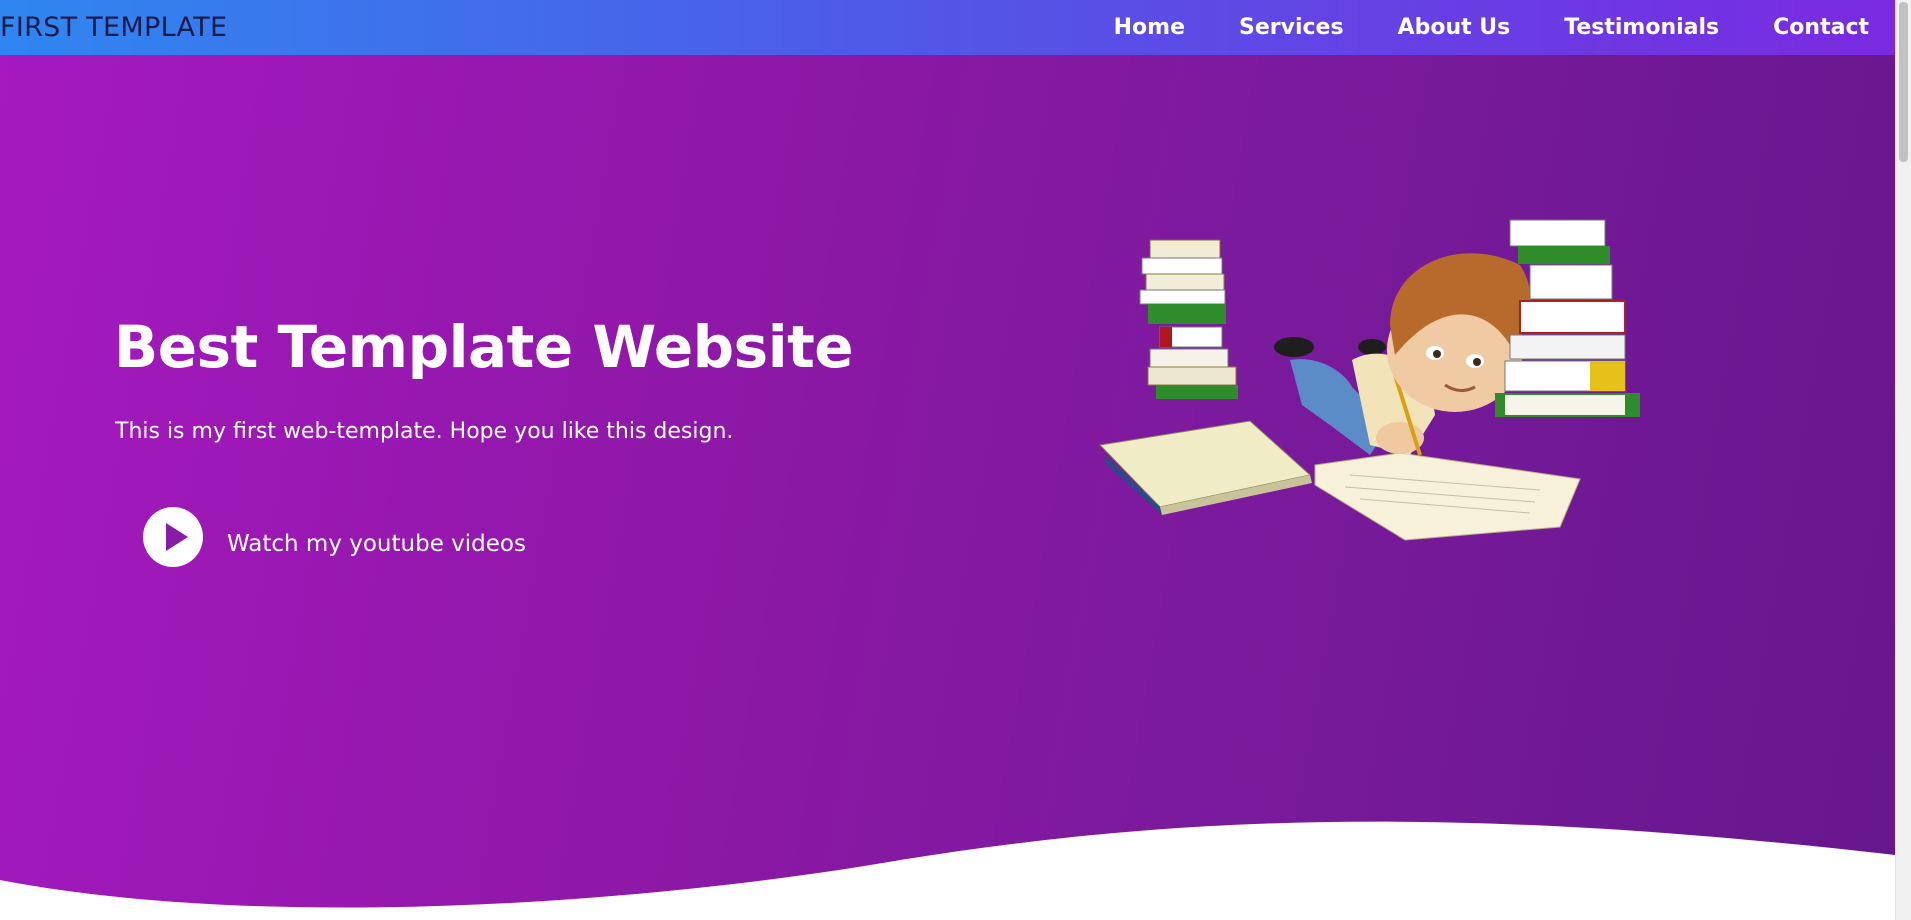 The height and width of the screenshot is (920, 1911). What do you see at coordinates (1402, 354) in the screenshot?
I see `boy-figure-icon` at bounding box center [1402, 354].